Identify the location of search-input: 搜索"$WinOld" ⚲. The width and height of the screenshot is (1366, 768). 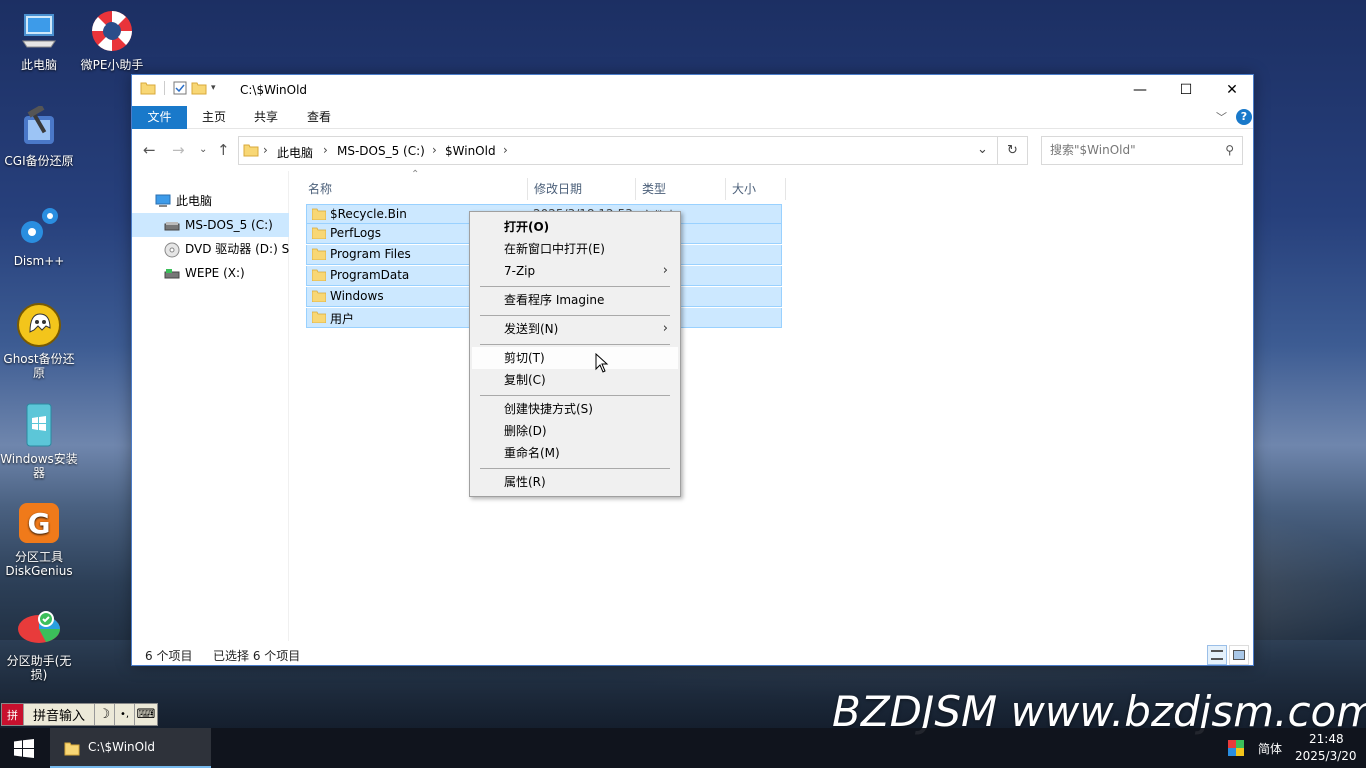
(1142, 150).